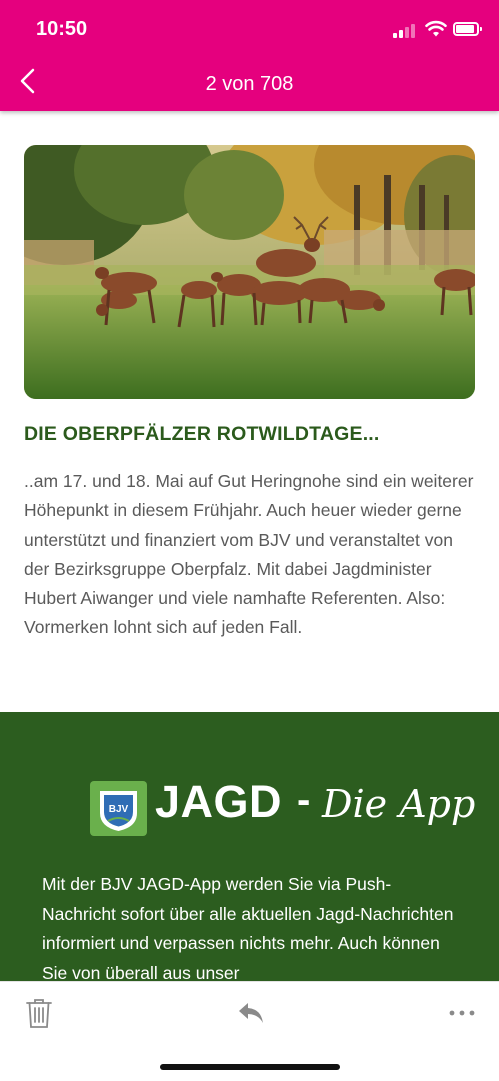  I want to click on bjv-crest-icon: BJV, so click(118, 811).